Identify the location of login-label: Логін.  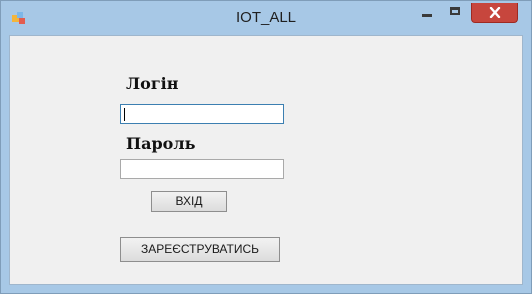
(152, 83).